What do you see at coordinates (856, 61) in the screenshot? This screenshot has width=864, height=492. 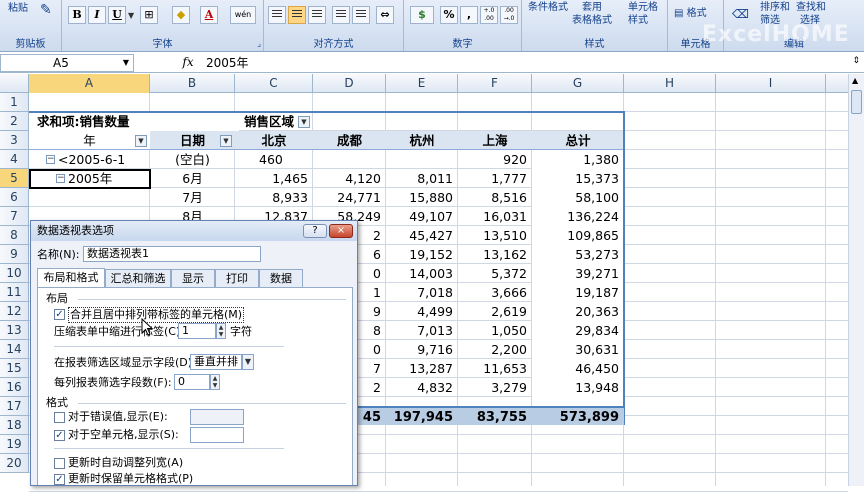 I see `expand-formula-icon: ⇕` at bounding box center [856, 61].